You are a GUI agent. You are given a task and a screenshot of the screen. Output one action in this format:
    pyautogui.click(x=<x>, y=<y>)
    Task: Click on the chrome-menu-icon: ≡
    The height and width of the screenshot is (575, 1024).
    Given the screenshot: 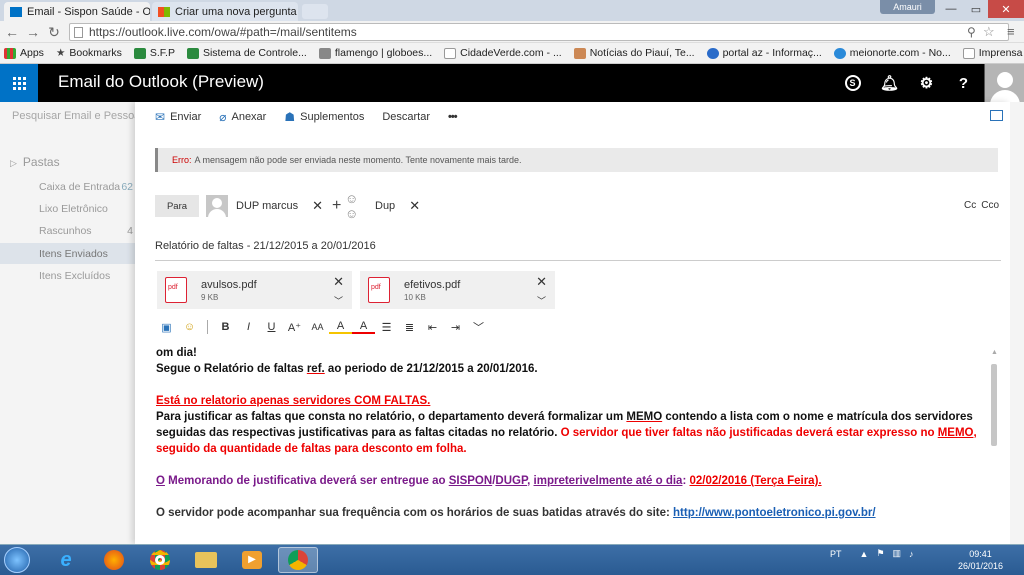 What is the action you would take?
    pyautogui.click(x=1011, y=31)
    